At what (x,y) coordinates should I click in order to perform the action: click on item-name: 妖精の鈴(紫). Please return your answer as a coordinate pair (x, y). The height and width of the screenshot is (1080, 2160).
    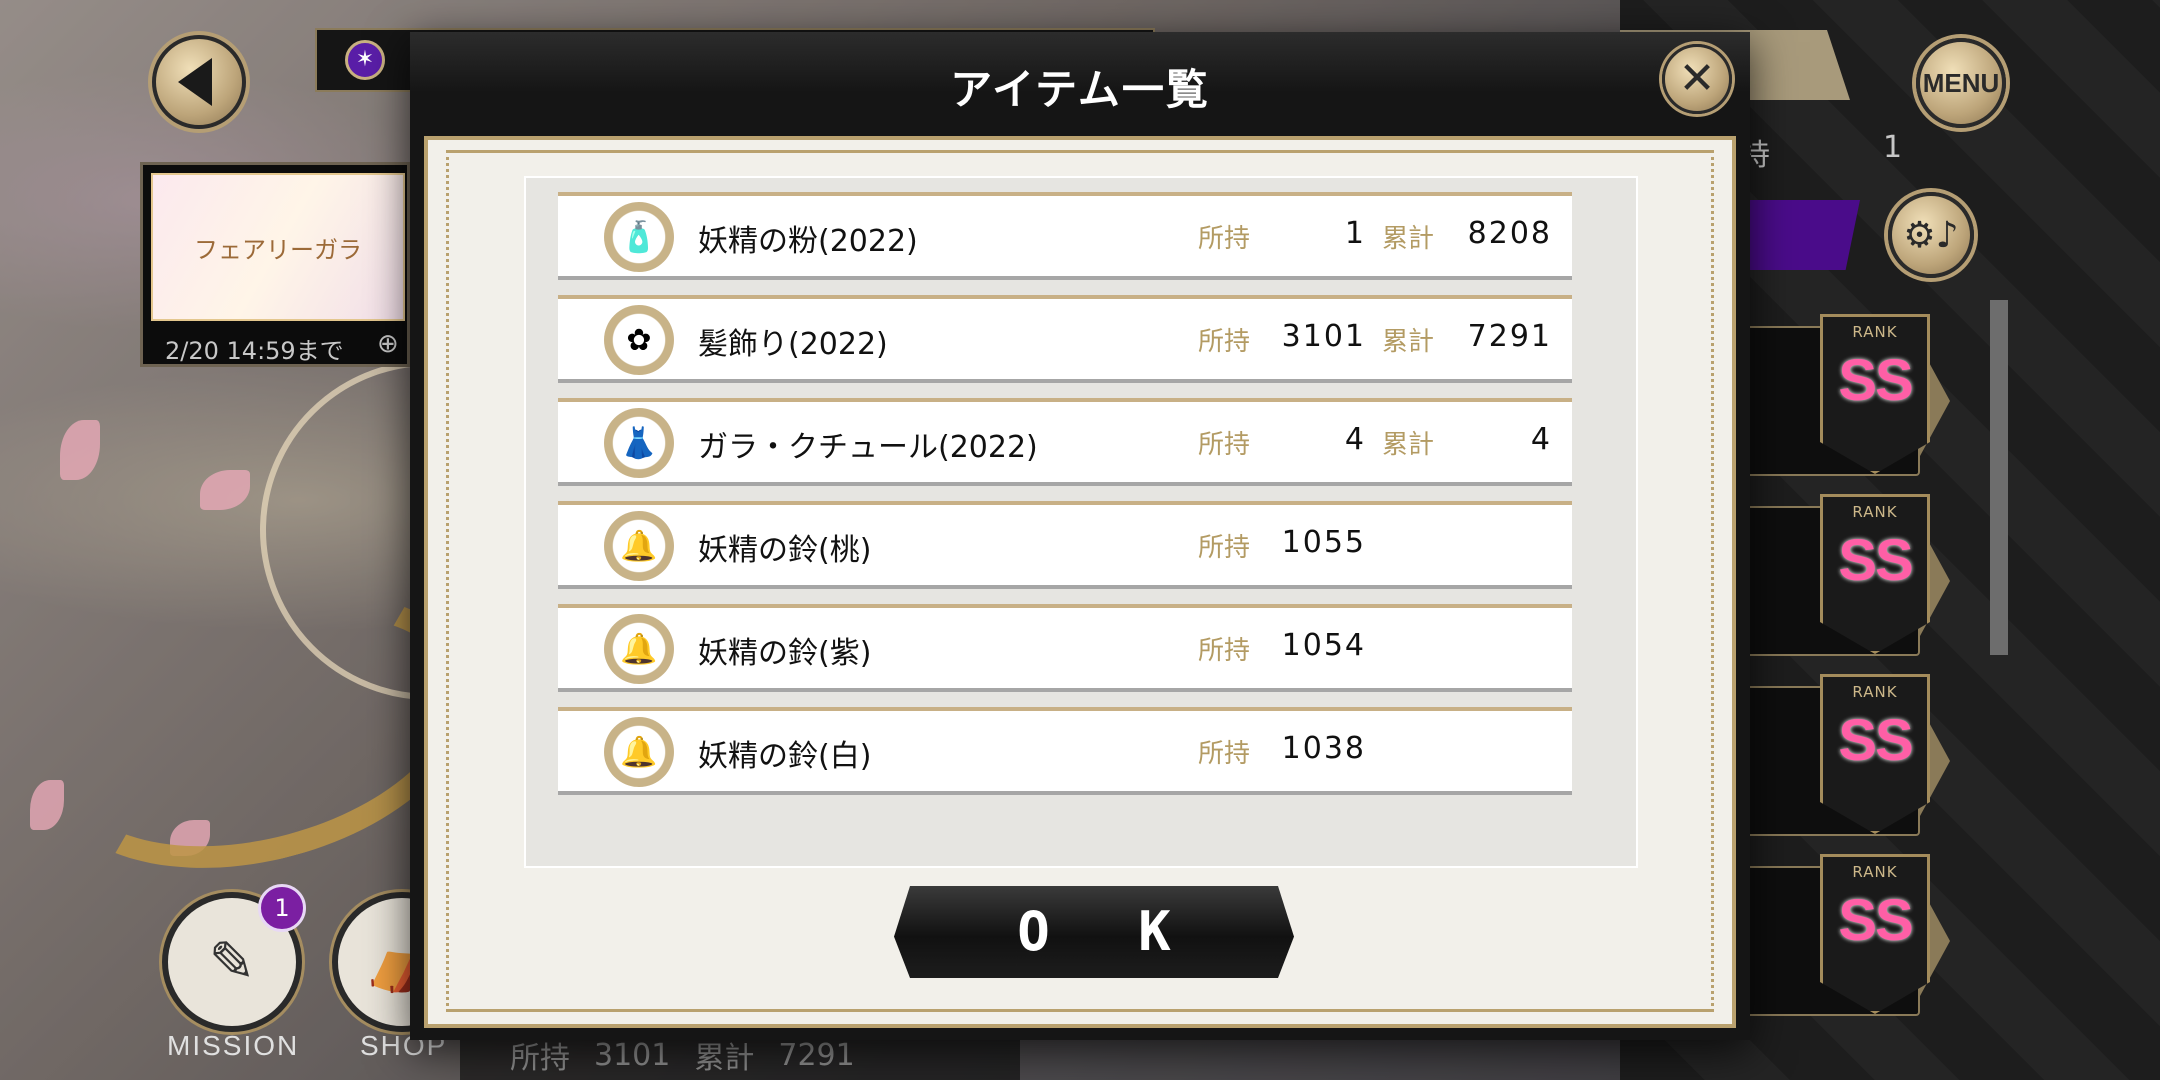
    Looking at the image, I should click on (785, 653).